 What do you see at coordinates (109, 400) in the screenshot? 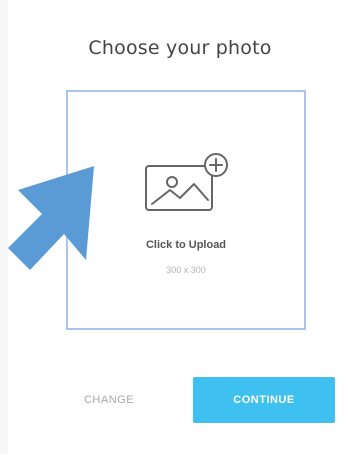
I see `change-button: CHANGE` at bounding box center [109, 400].